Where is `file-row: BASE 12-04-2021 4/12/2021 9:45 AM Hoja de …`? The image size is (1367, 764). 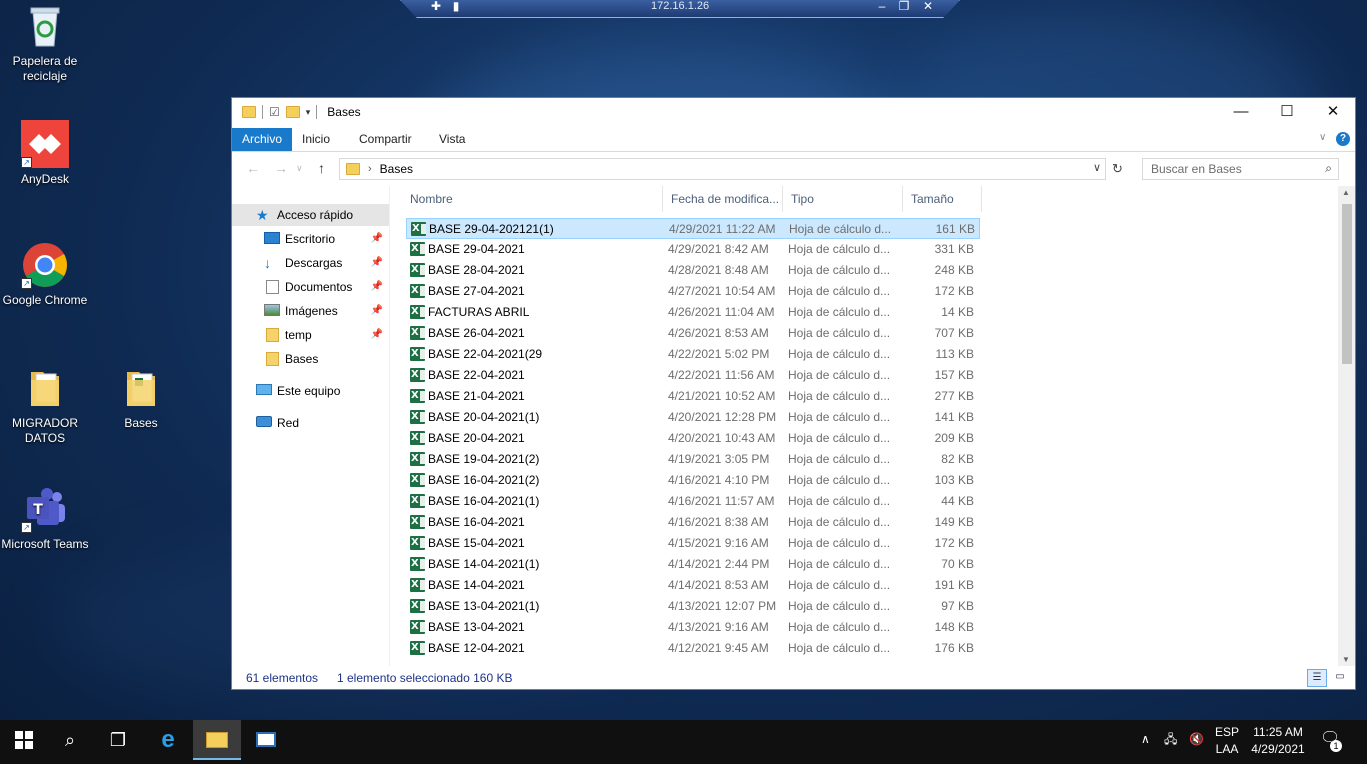 file-row: BASE 12-04-2021 4/12/2021 9:45 AM Hoja de … is located at coordinates (693, 648).